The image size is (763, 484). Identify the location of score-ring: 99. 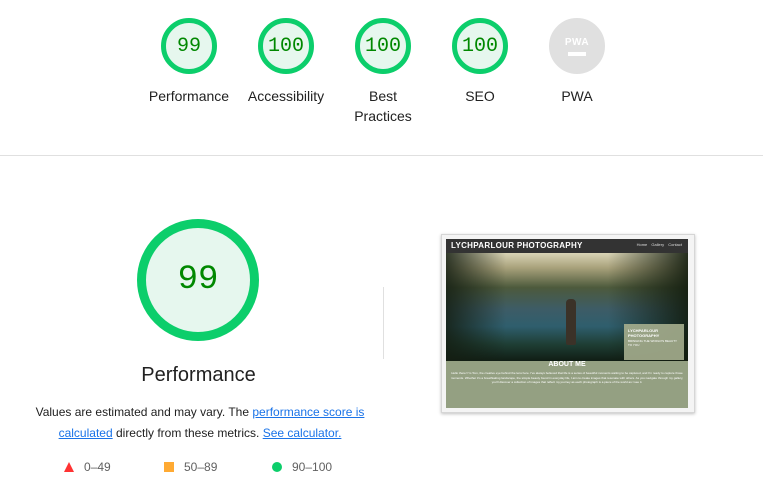
(189, 46).